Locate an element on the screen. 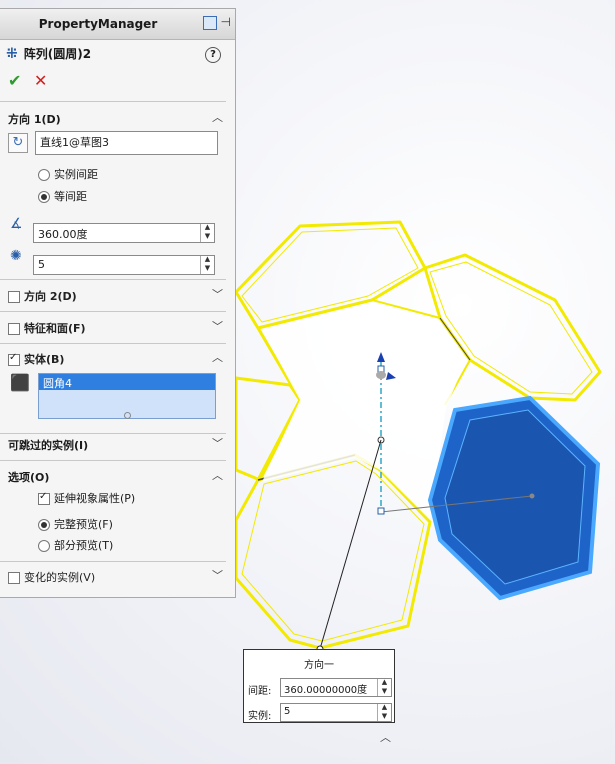 The height and width of the screenshot is (764, 615). features-faces-title: 特征和面(F) is located at coordinates (47, 328).